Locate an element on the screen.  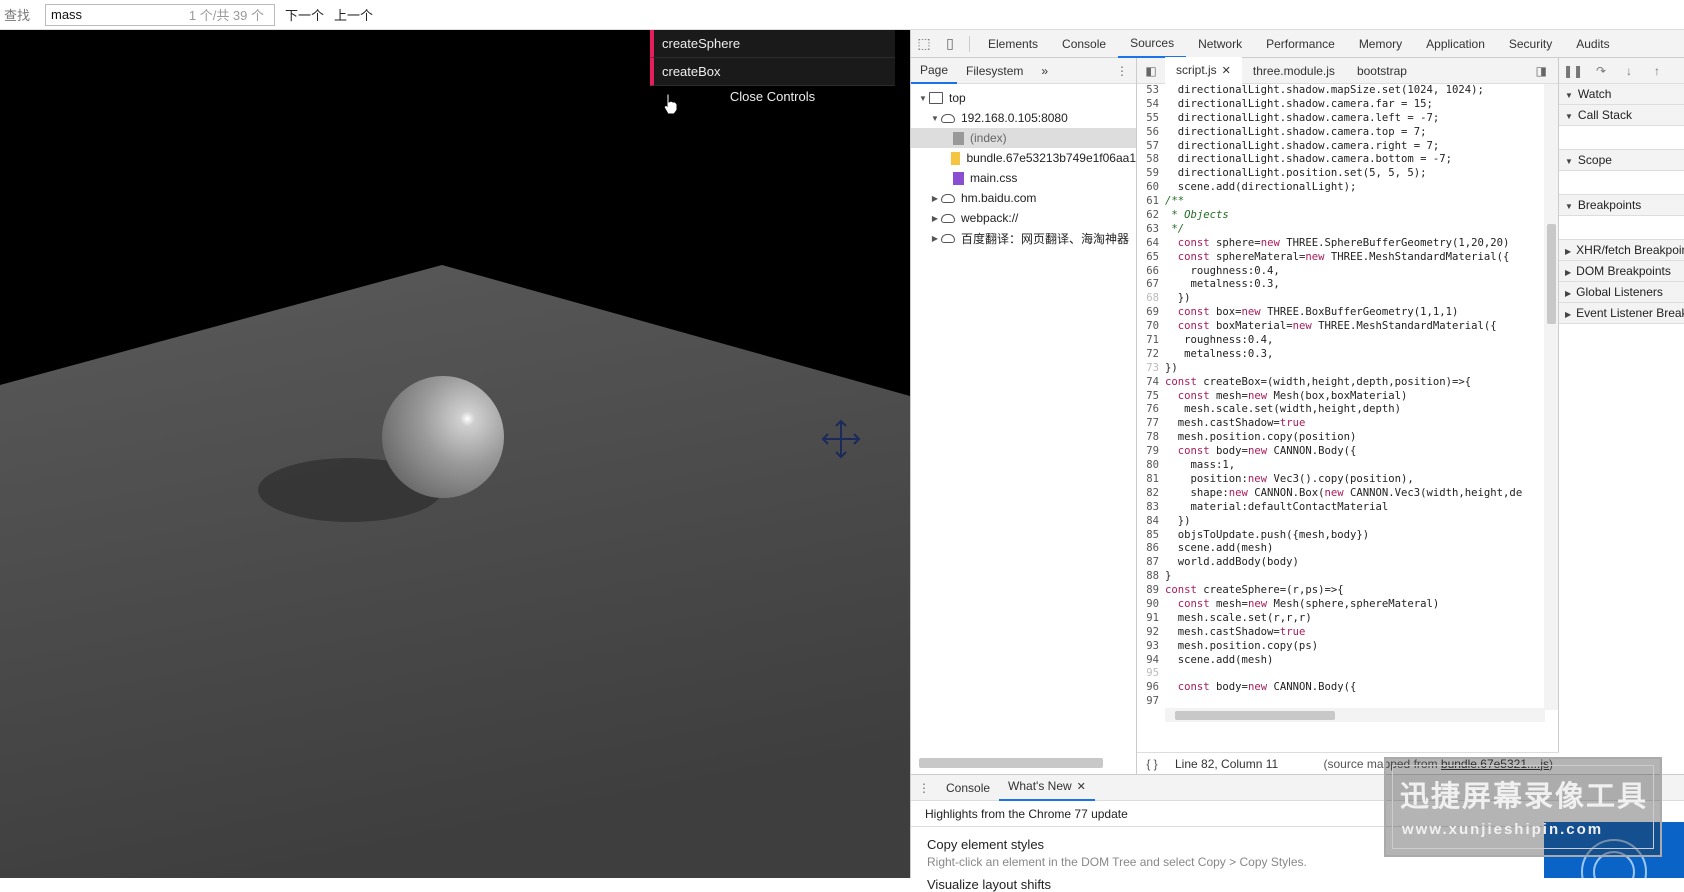
line-number: 74 is located at coordinates (1151, 383).